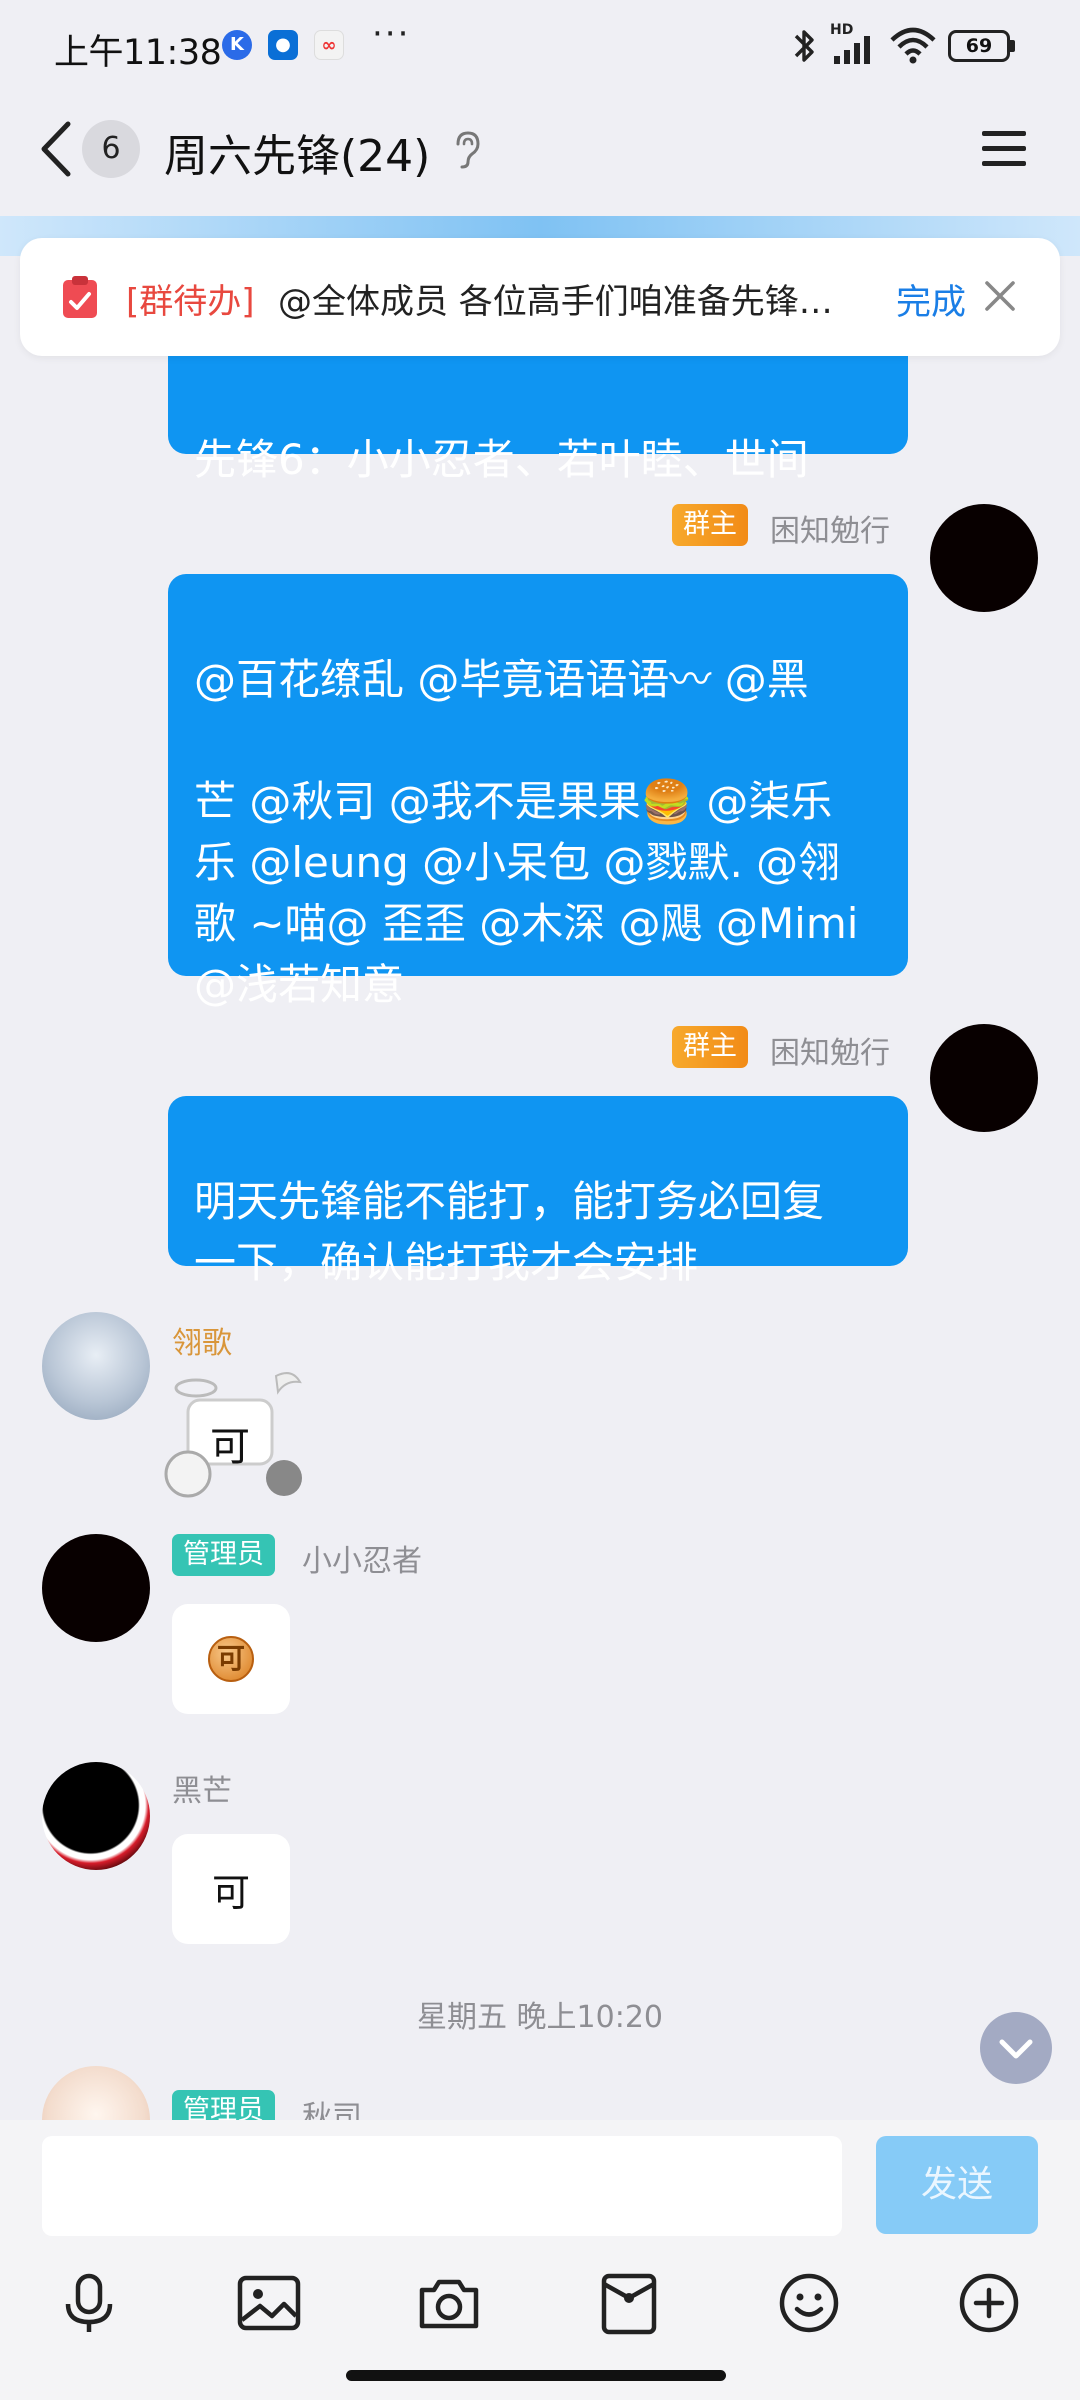 This screenshot has height=2400, width=1080. What do you see at coordinates (468, 150) in the screenshot?
I see `ear-icon` at bounding box center [468, 150].